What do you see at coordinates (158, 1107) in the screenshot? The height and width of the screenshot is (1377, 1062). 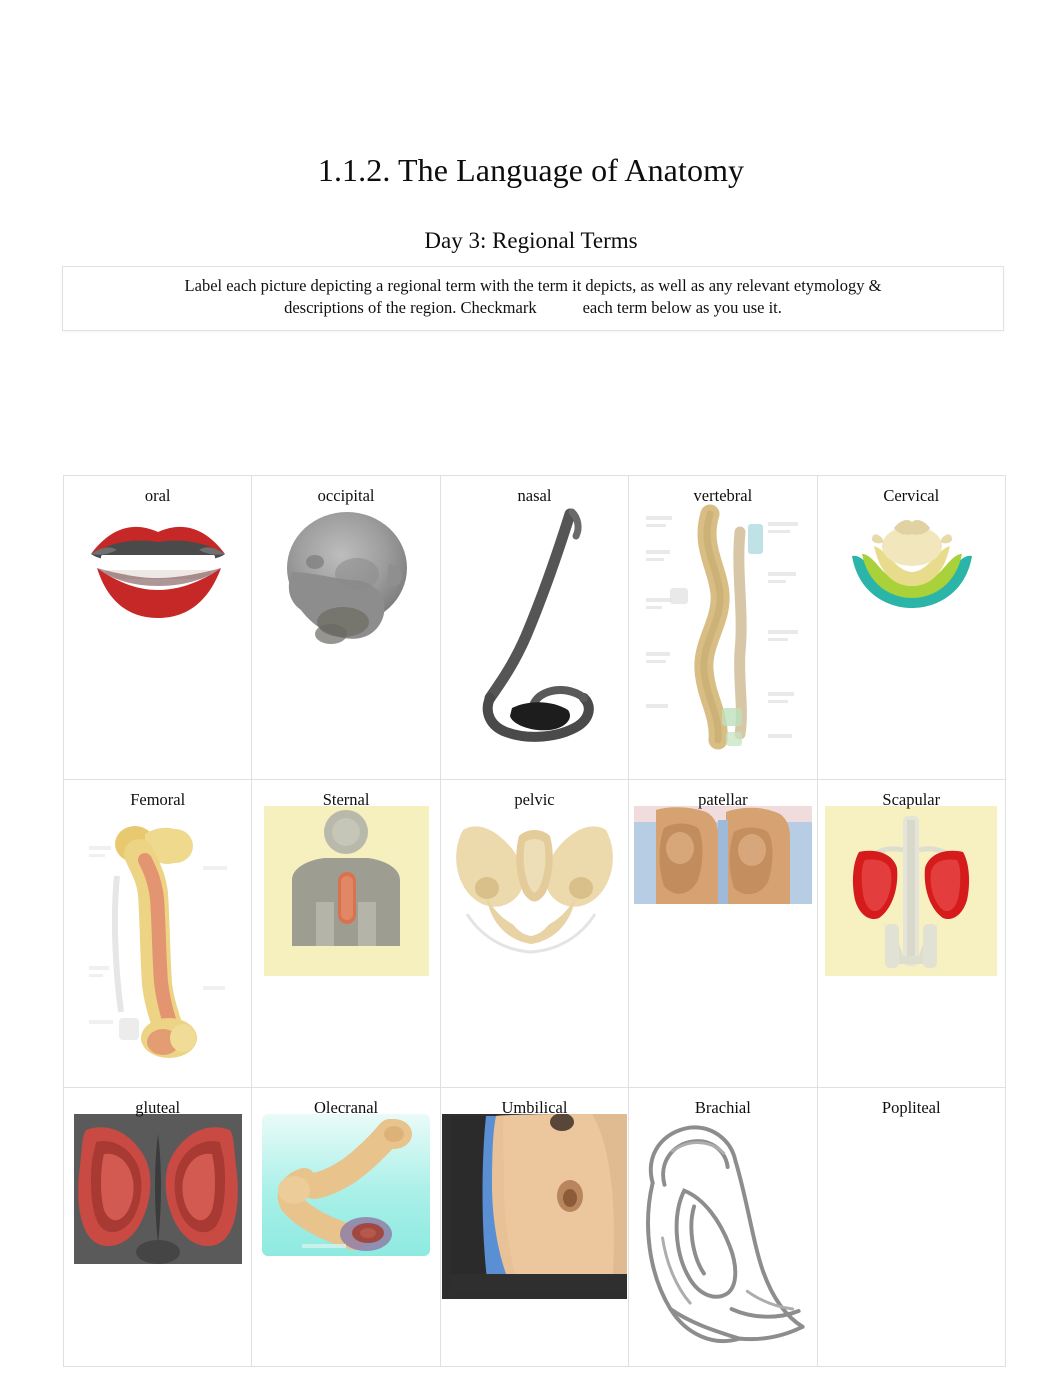 I see `term-label: gluteal` at bounding box center [158, 1107].